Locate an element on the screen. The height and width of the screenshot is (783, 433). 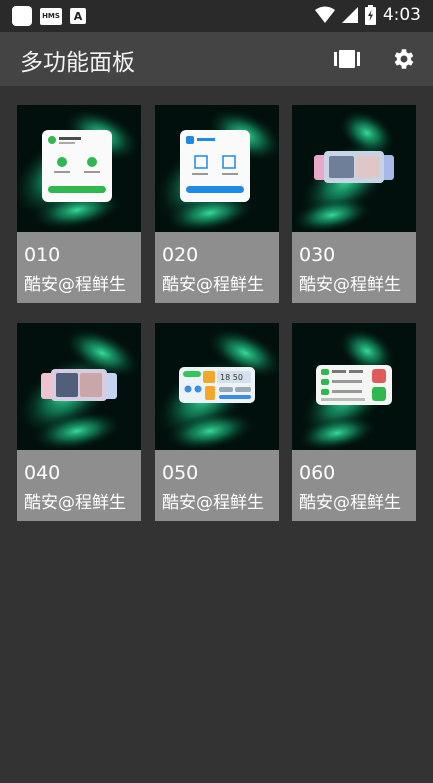
panel-label-020: 020 酷安@程鲜生 is located at coordinates (217, 267).